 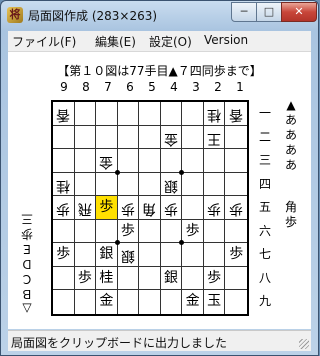 I want to click on menu-edit: 編集(E), so click(x=115, y=41).